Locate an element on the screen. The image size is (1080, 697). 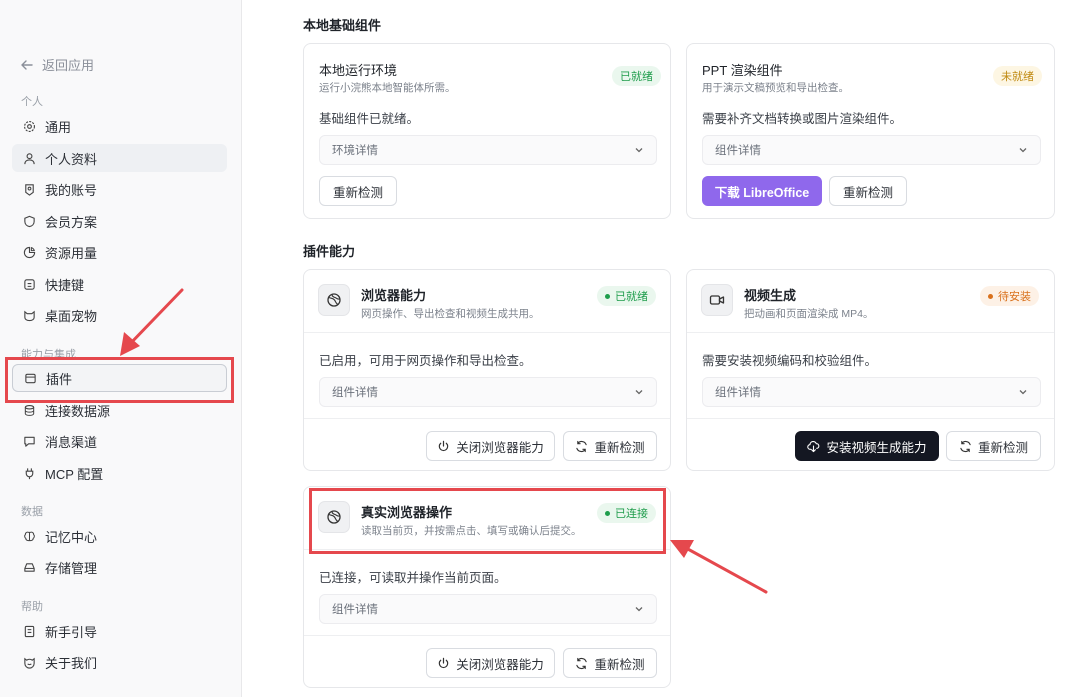
install-label: 安装视频生成能力 is located at coordinates (876, 447).